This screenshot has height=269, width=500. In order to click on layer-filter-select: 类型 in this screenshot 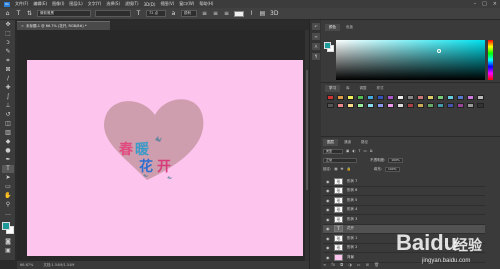, I will do `click(333, 151)`.